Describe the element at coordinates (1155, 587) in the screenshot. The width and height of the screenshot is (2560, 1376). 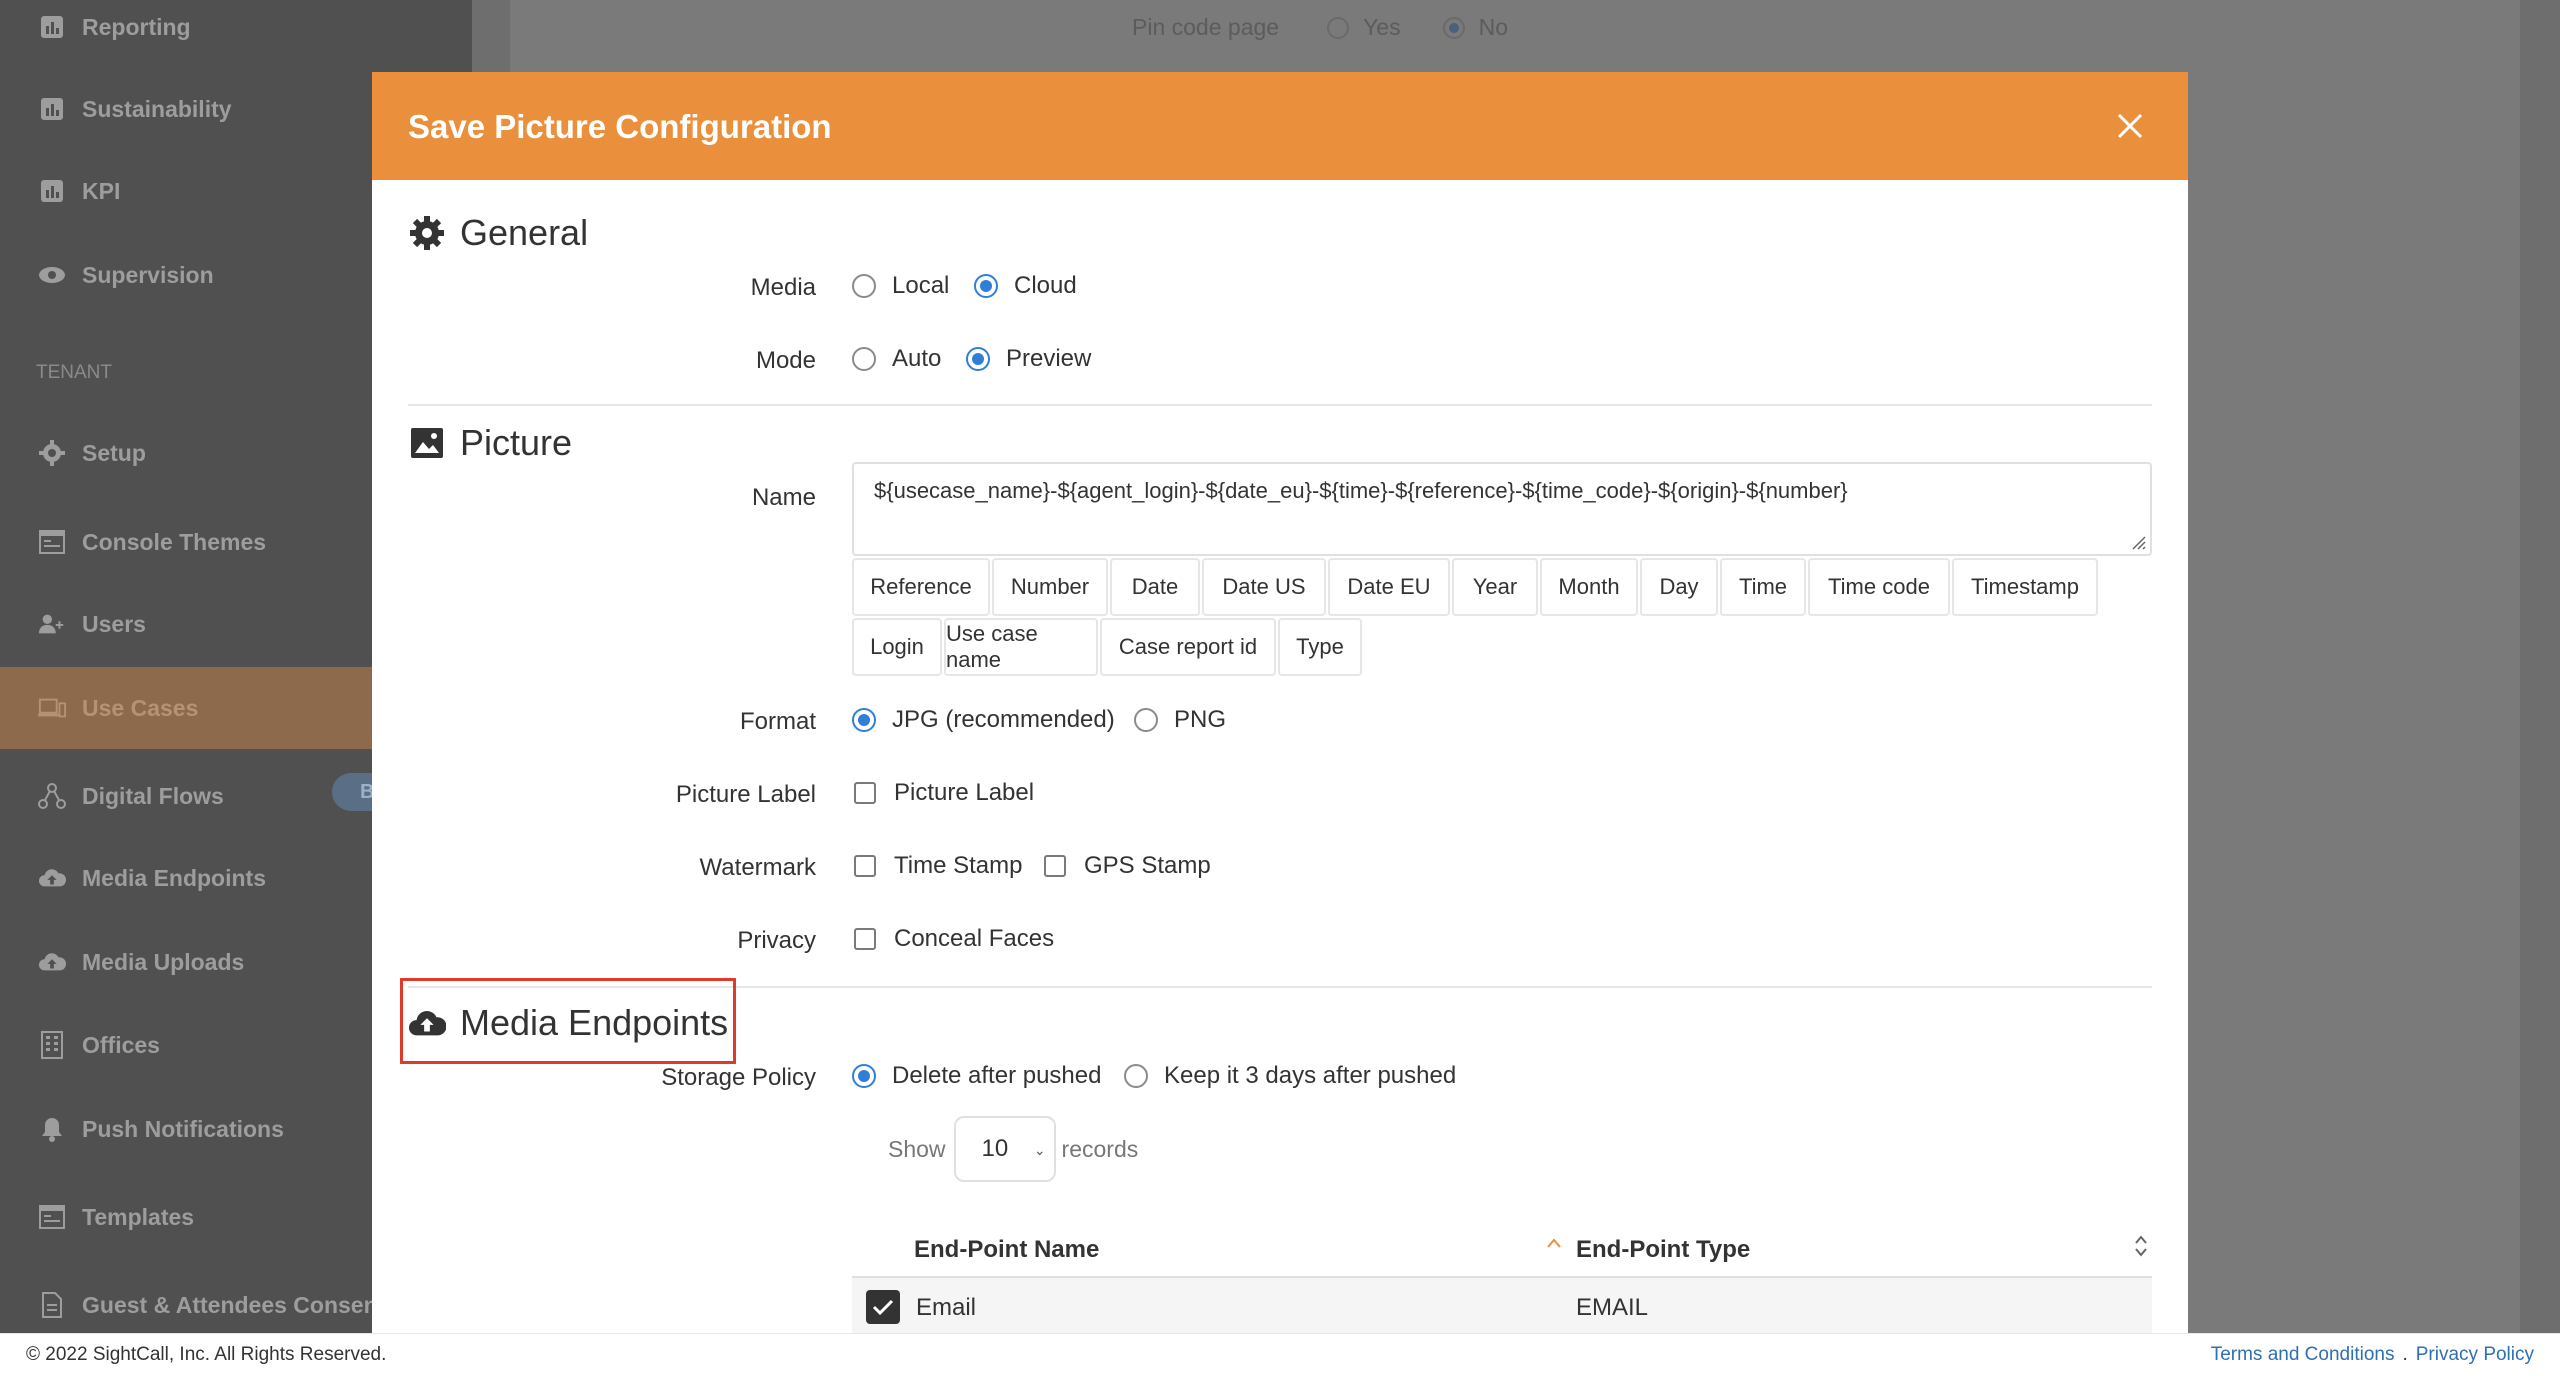
I see `tag-date: Date` at that location.